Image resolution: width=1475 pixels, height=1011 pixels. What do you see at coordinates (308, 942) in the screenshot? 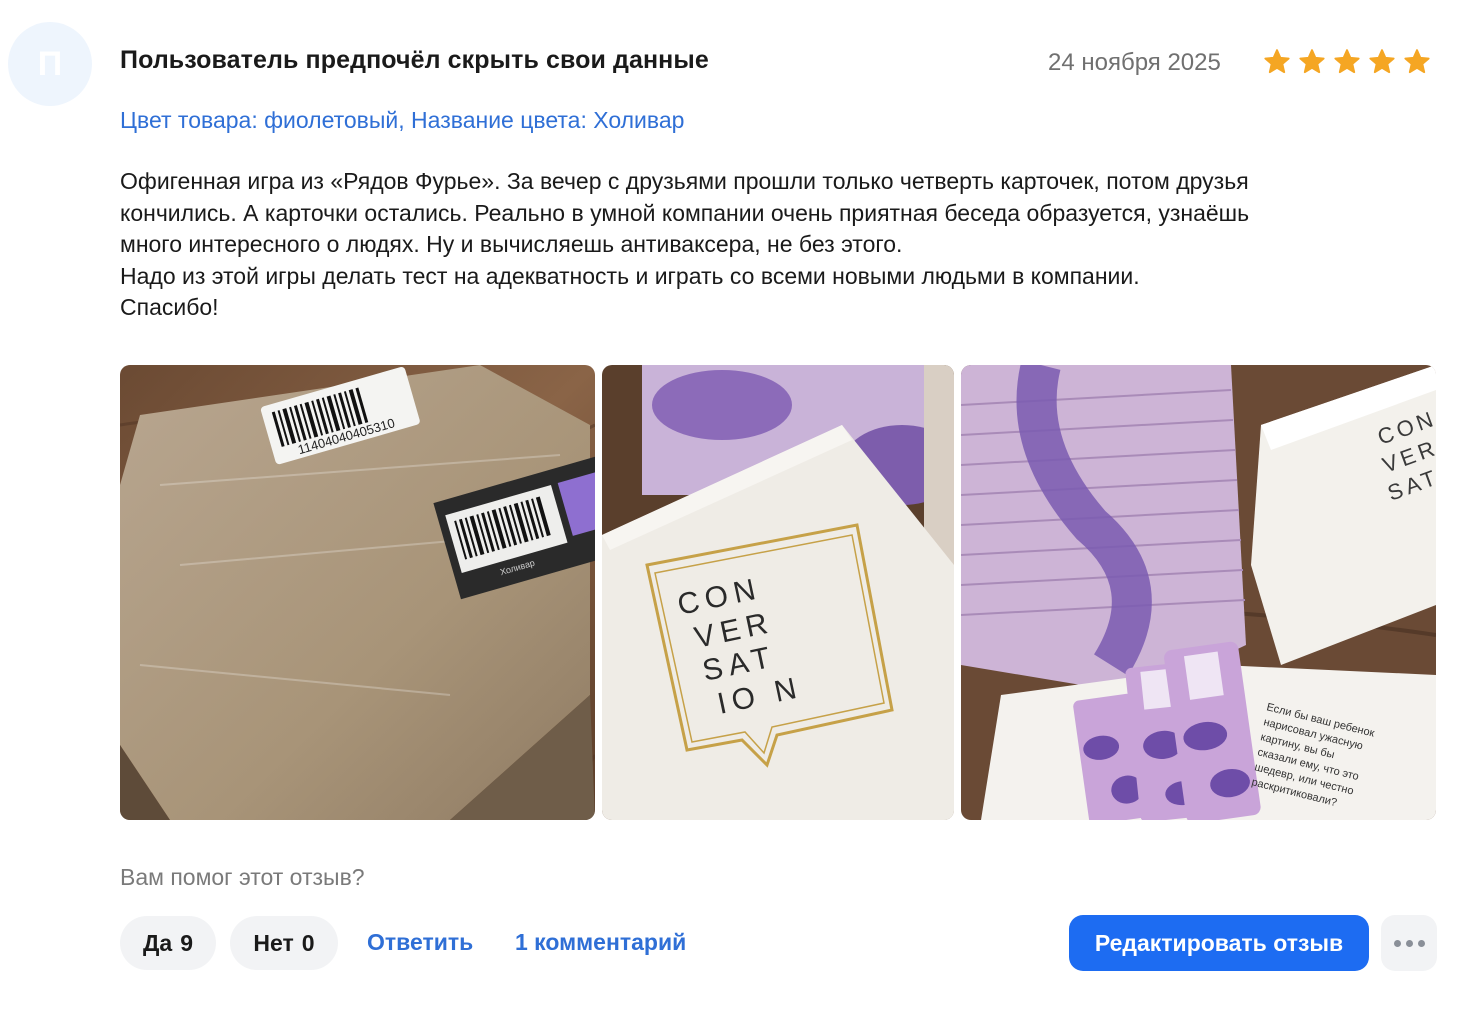
I see `helpful-no-count: 0` at bounding box center [308, 942].